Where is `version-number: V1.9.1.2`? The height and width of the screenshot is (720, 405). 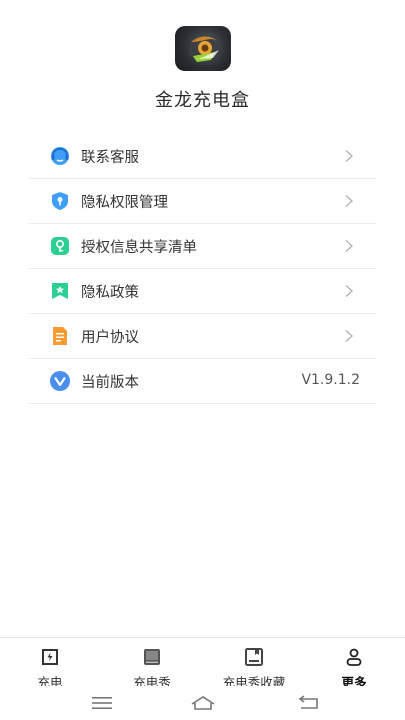 version-number: V1.9.1.2 is located at coordinates (330, 380).